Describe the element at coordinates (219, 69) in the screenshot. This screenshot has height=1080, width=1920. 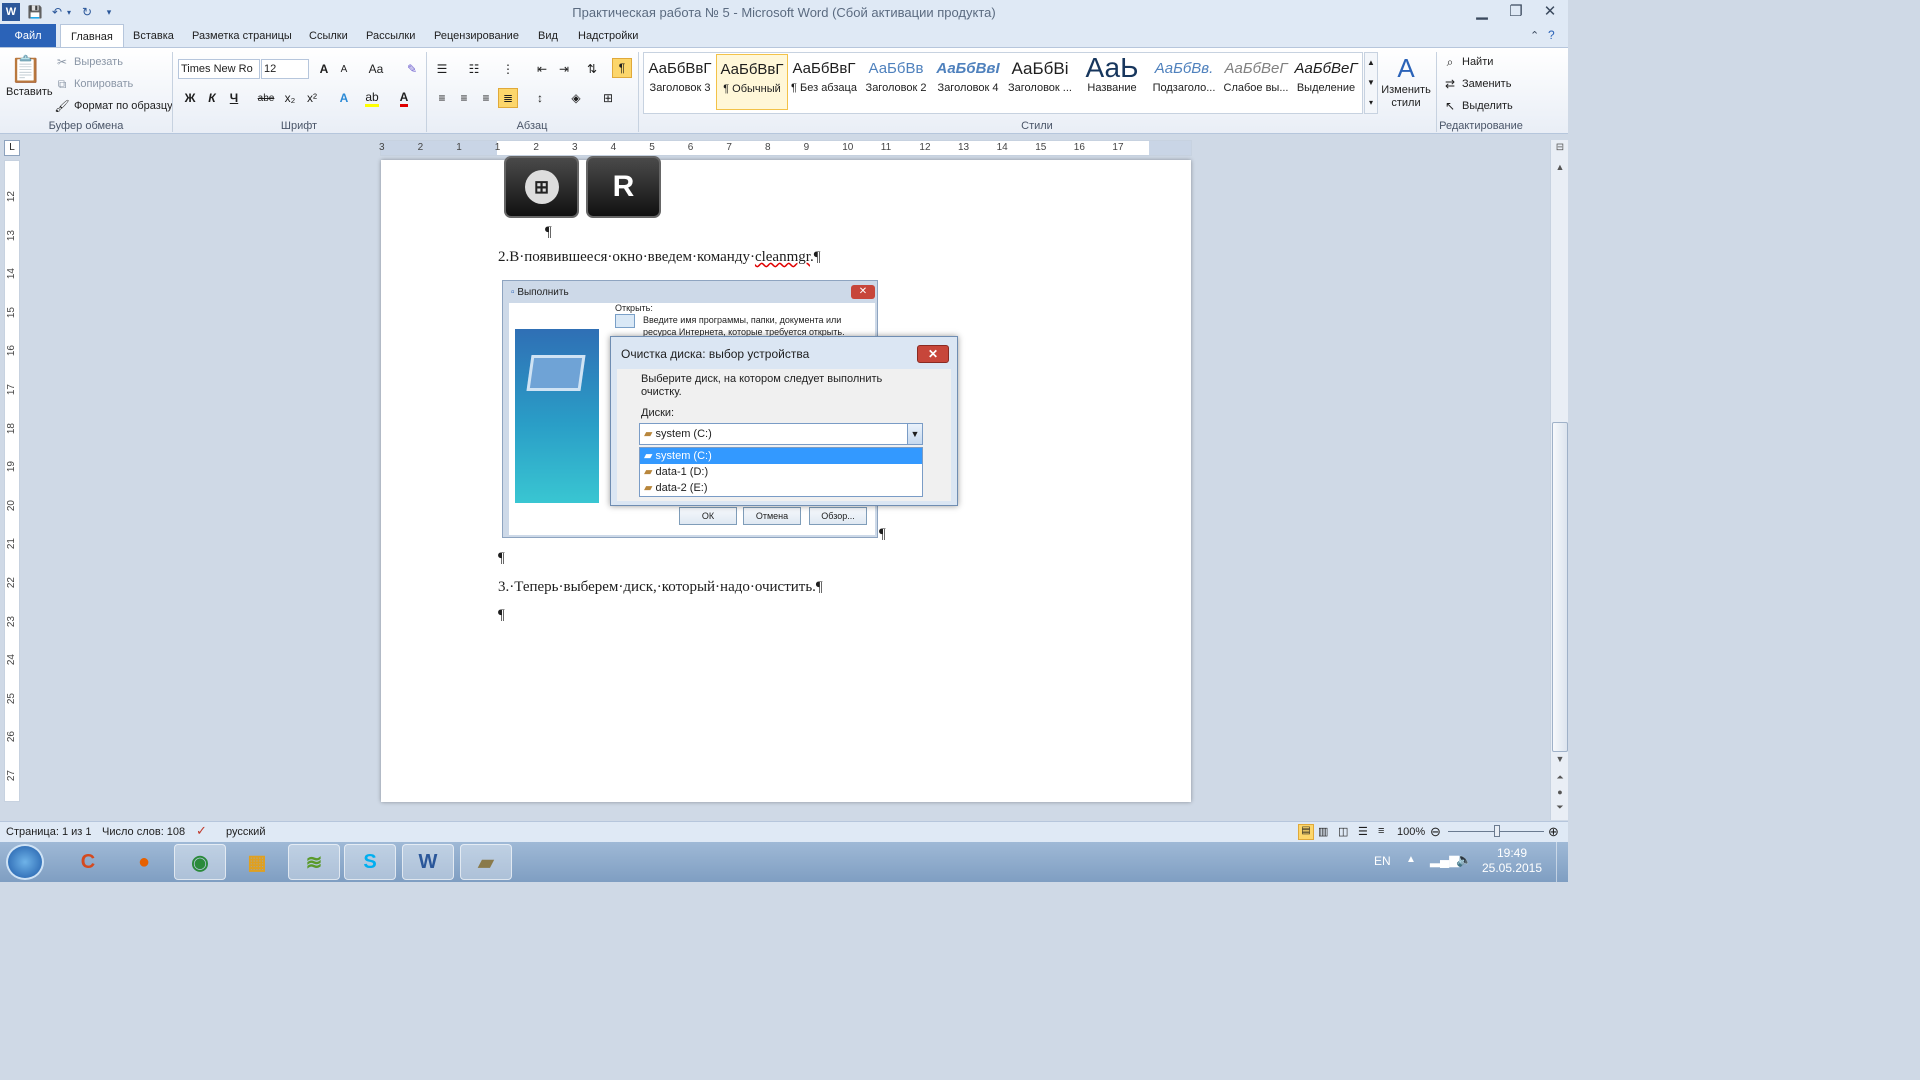
I see `font-name-combo: Times New Ro` at that location.